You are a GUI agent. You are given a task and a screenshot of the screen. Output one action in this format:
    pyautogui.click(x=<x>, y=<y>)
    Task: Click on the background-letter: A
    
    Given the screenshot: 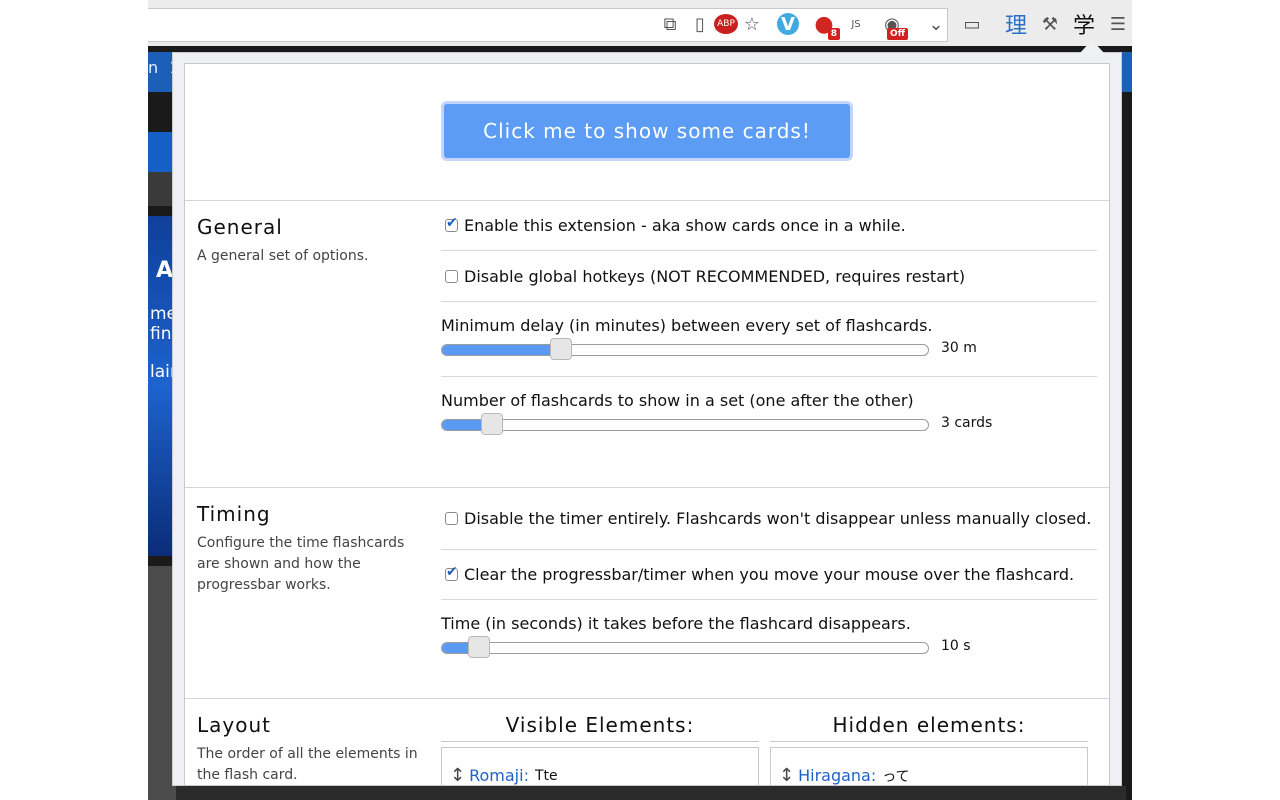 What is the action you would take?
    pyautogui.click(x=165, y=270)
    